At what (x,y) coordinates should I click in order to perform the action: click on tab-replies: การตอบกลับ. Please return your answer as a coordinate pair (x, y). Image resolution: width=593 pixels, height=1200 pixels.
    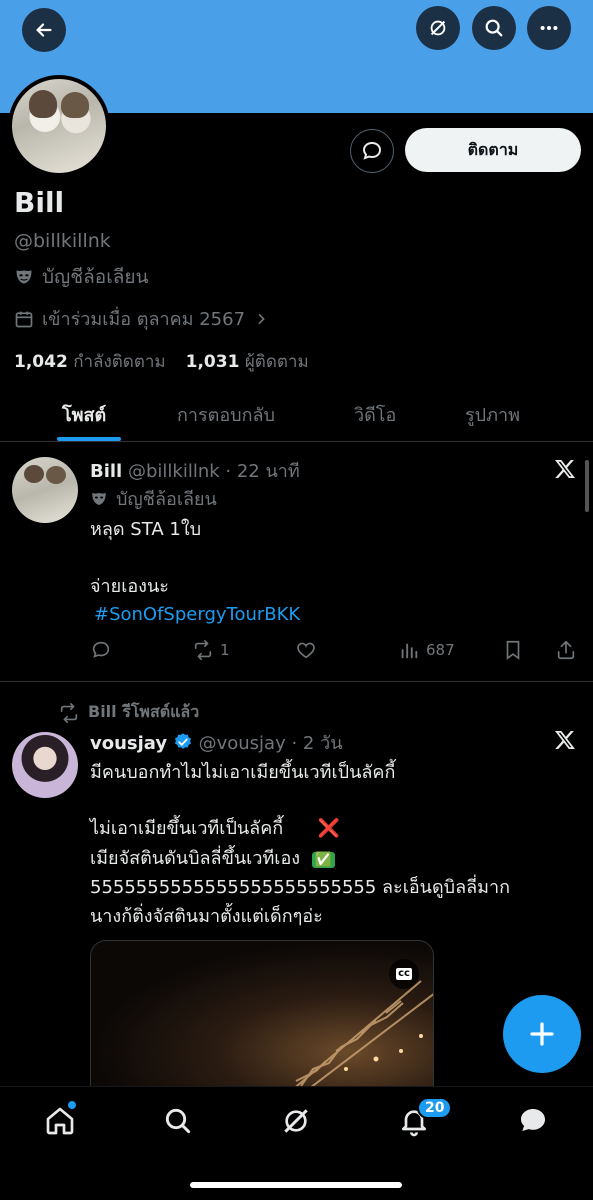
    Looking at the image, I should click on (226, 414).